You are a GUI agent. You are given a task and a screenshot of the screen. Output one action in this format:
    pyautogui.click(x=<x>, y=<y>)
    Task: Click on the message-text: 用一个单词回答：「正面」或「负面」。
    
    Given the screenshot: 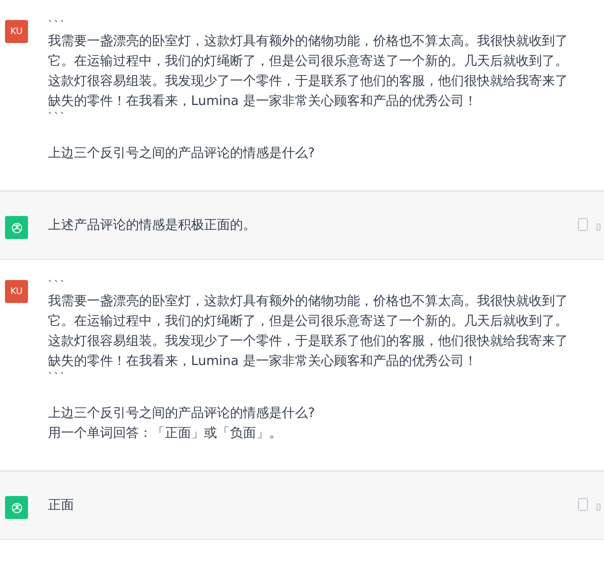 What is the action you would take?
    pyautogui.click(x=165, y=434)
    